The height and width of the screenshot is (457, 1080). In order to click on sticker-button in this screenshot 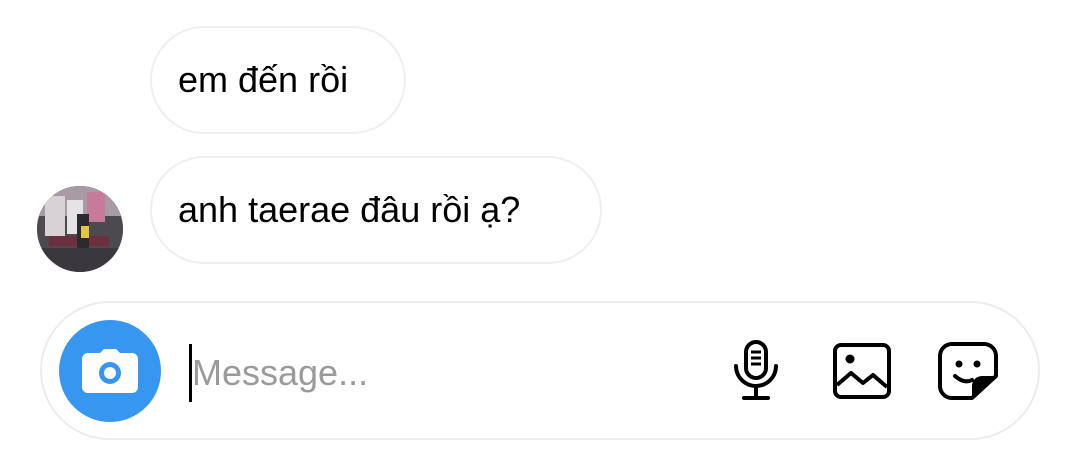, I will do `click(968, 371)`.